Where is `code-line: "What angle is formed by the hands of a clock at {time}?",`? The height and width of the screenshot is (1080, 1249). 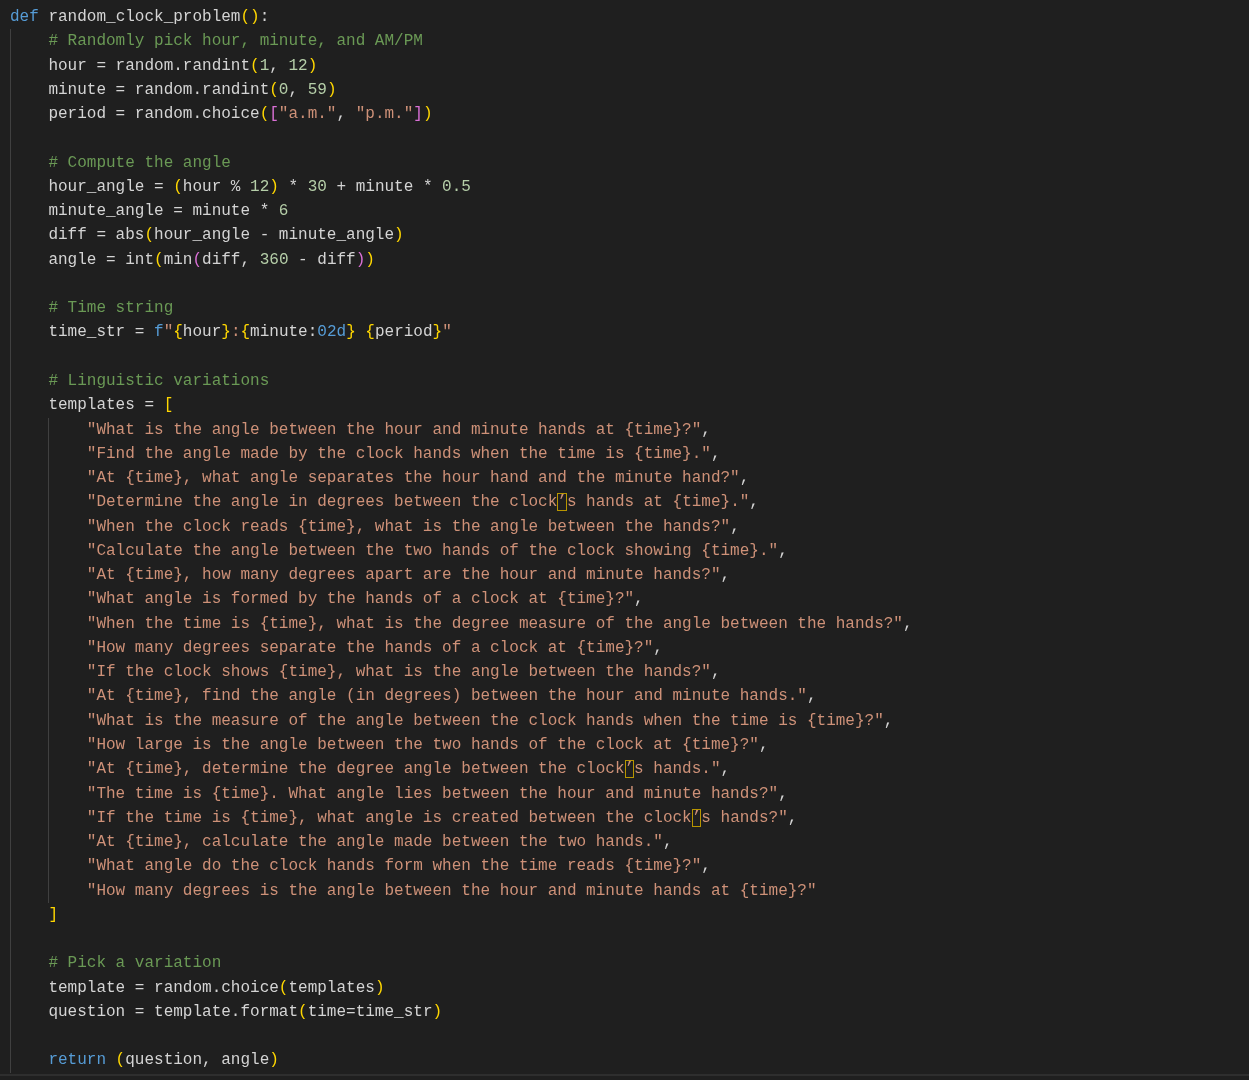
code-line: "What angle is formed by the hands of a clock at {time}?", is located at coordinates (365, 600).